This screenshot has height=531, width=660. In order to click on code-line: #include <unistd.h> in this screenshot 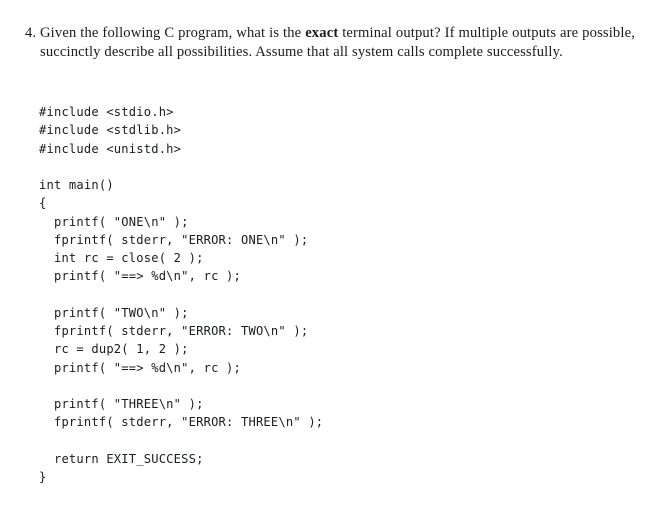, I will do `click(110, 148)`.